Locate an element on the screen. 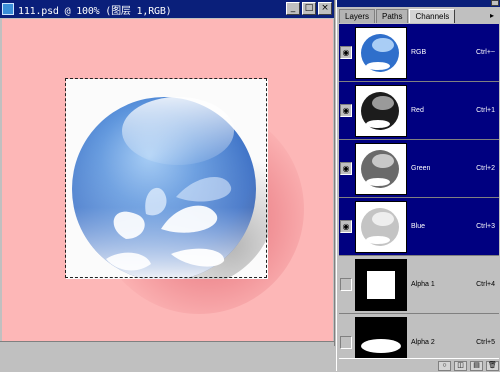 The height and width of the screenshot is (372, 500). document-title: 111.psd @ 100% (图层 1,RGB) is located at coordinates (95, 11).